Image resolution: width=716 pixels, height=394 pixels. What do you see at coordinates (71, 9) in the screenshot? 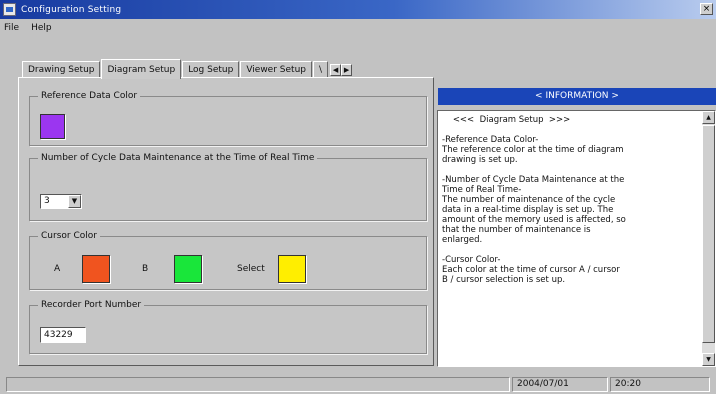
I see `window-title: Configuration Setting` at bounding box center [71, 9].